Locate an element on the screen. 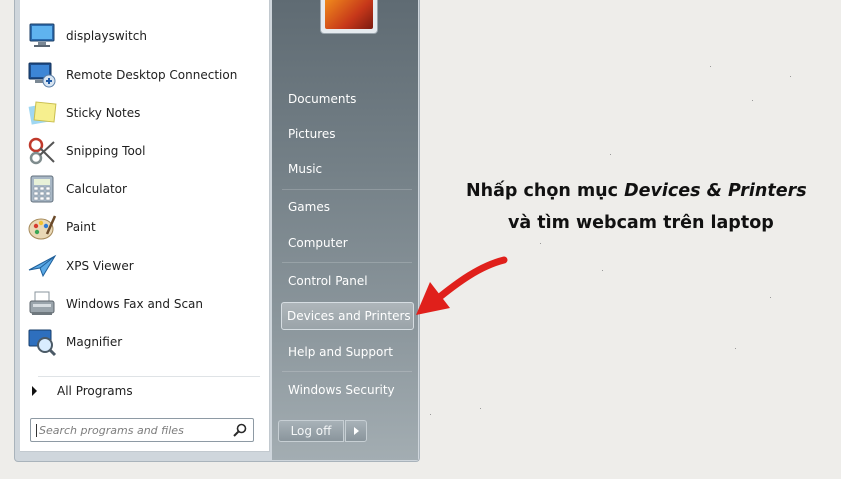 The image size is (841, 479). program-item-fax-scan: Windows Fax and Scan is located at coordinates (145, 304).